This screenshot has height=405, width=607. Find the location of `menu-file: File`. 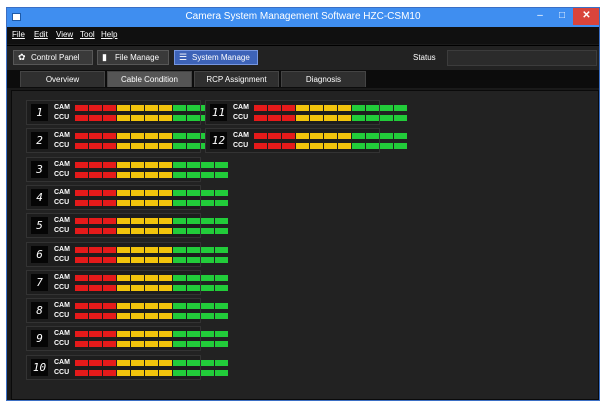

menu-file: File is located at coordinates (18, 34).